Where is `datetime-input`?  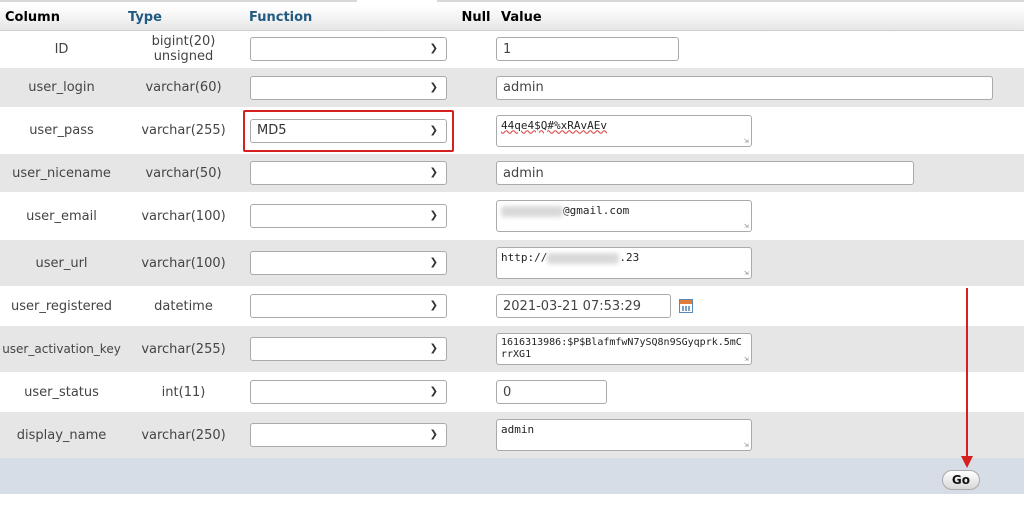
datetime-input is located at coordinates (583, 306).